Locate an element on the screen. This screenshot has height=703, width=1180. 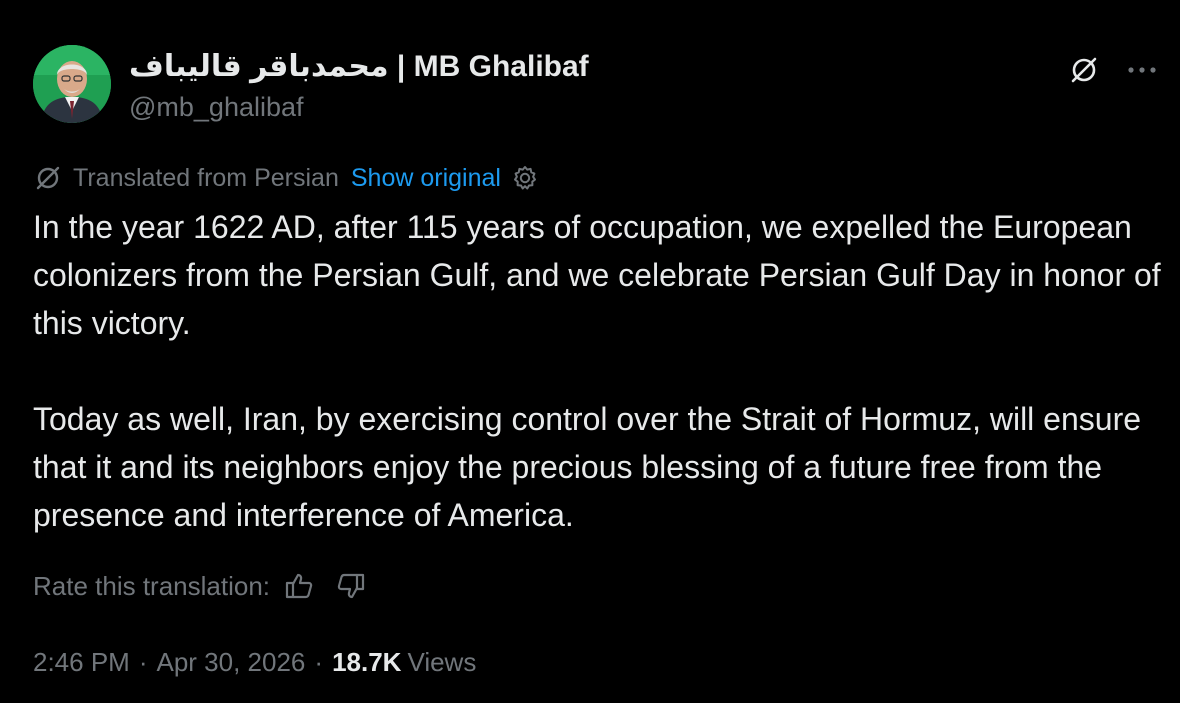
translate-notice-icon is located at coordinates (48, 178).